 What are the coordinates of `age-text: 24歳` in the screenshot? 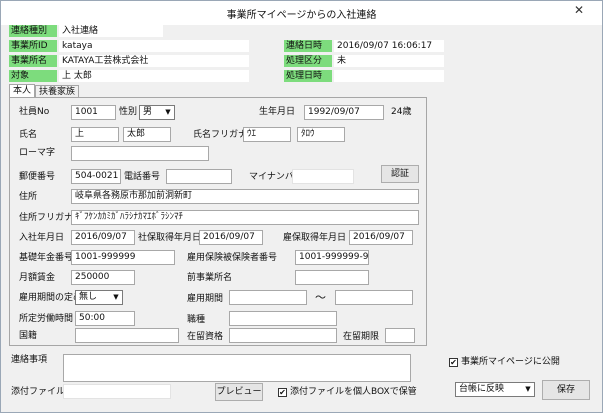 It's located at (401, 112).